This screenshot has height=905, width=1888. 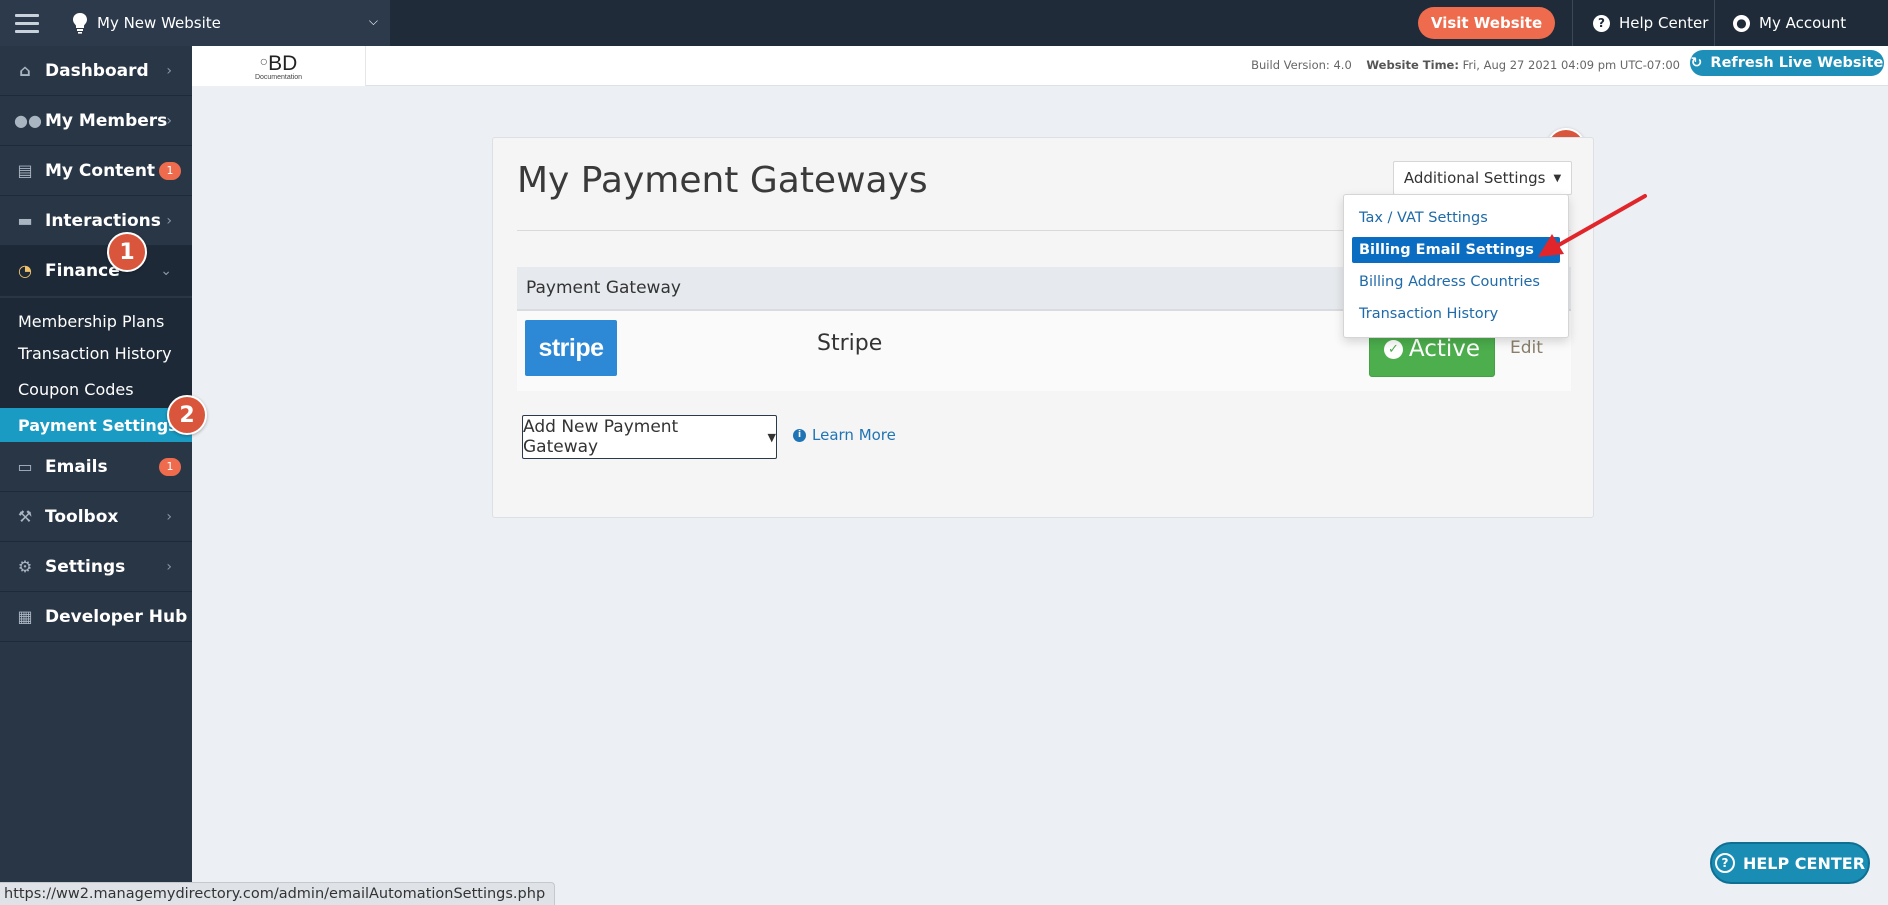 What do you see at coordinates (1412, 65) in the screenshot?
I see `website-time-label: Website Time:` at bounding box center [1412, 65].